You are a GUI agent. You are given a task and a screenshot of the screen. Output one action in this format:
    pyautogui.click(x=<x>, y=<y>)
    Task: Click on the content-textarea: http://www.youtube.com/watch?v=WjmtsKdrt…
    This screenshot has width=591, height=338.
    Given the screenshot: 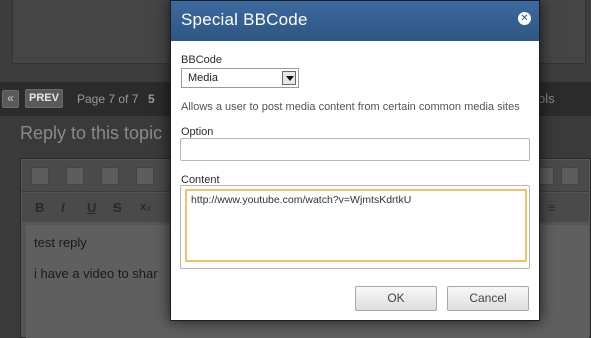 What is the action you would take?
    pyautogui.click(x=356, y=225)
    